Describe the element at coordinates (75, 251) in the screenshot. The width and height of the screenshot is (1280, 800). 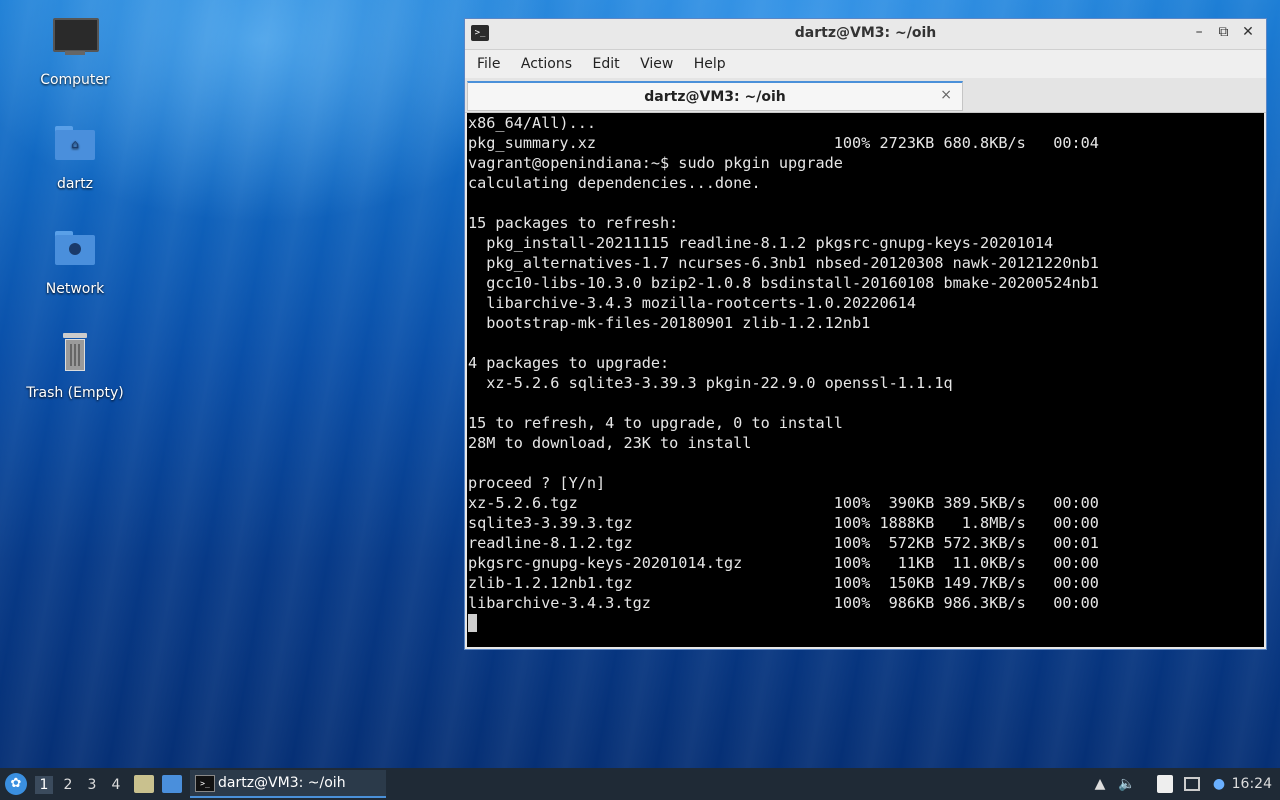
I see `network-folder-icon` at that location.